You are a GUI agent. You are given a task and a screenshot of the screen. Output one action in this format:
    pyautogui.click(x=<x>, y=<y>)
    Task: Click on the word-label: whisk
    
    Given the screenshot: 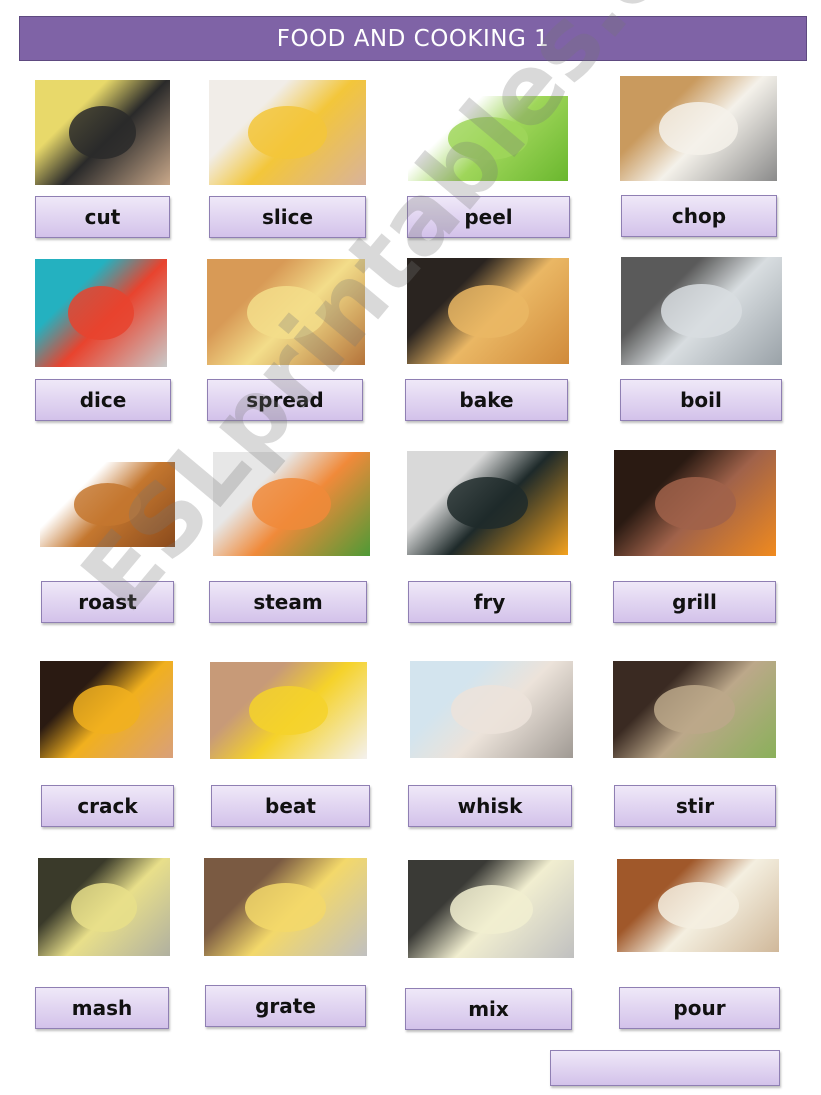 What is the action you would take?
    pyautogui.click(x=490, y=806)
    